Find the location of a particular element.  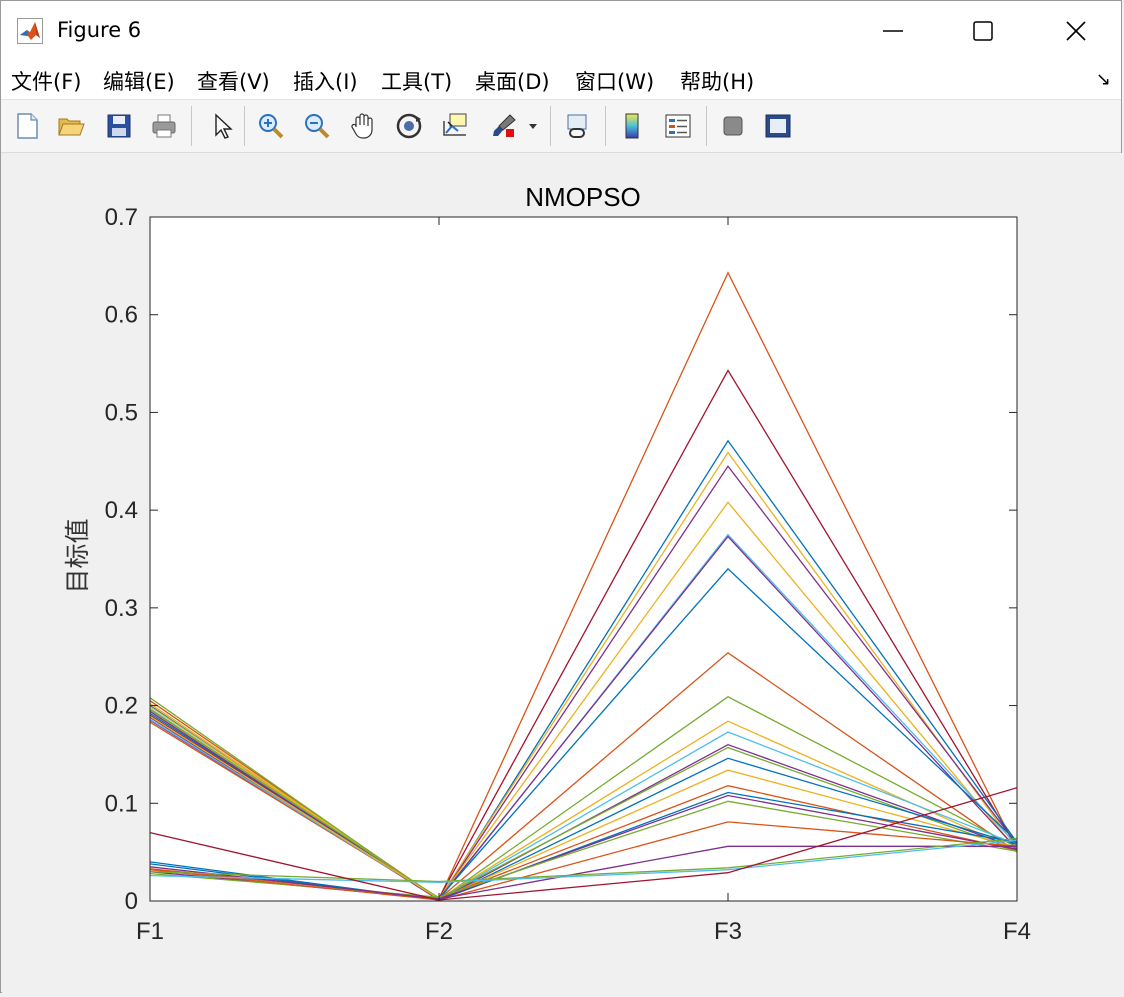

hide-plot-tools-icon is located at coordinates (733, 126).